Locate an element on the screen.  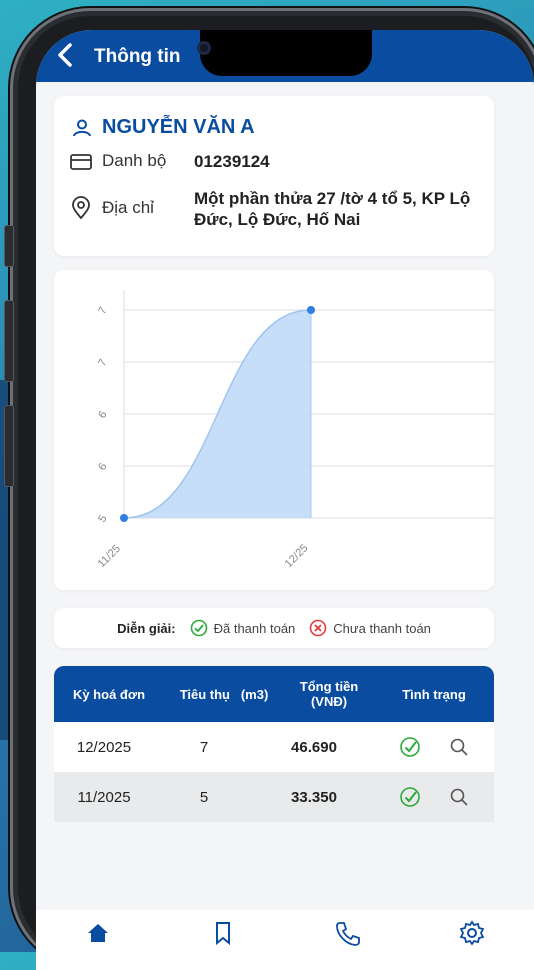
y-tick-label: 5 is located at coordinates (102, 518).